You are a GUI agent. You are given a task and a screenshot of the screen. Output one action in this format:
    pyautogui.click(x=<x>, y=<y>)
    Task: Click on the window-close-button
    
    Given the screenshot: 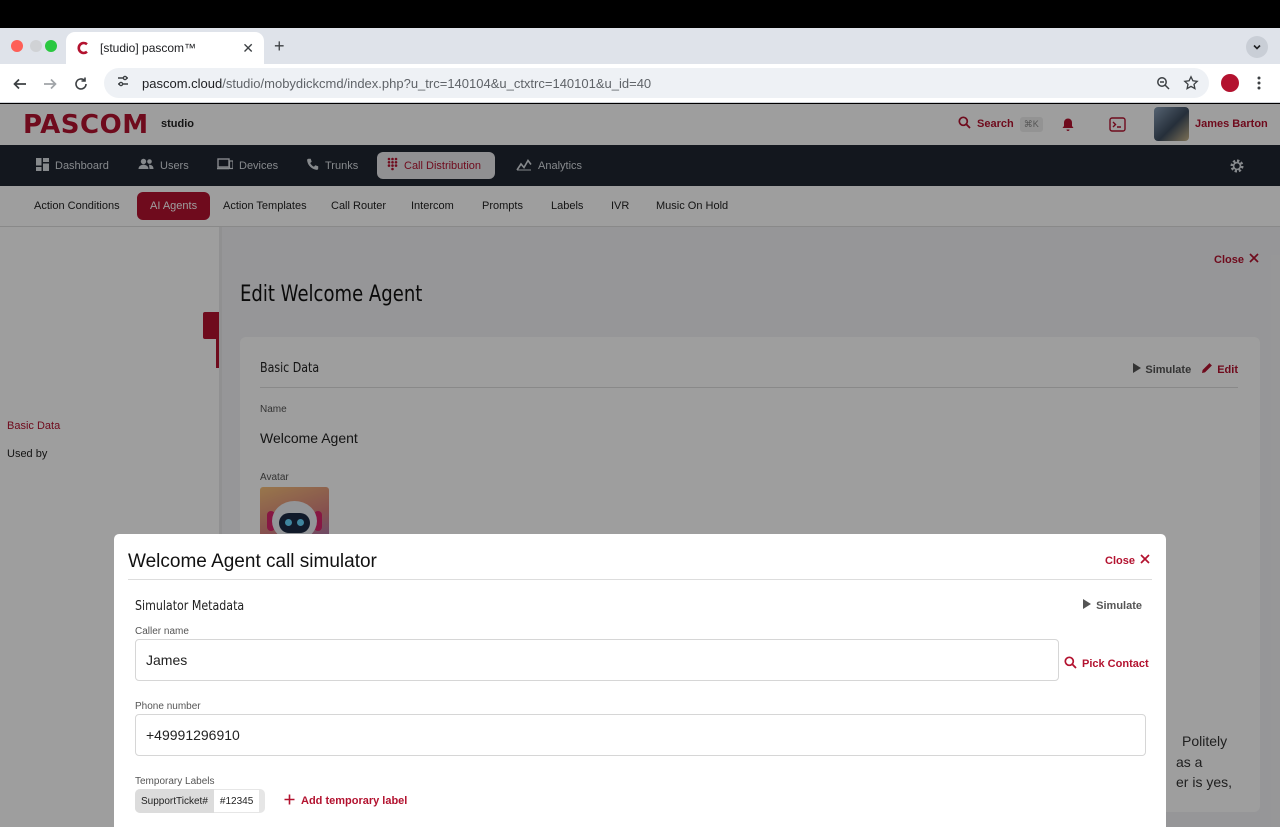 What is the action you would take?
    pyautogui.click(x=17, y=46)
    